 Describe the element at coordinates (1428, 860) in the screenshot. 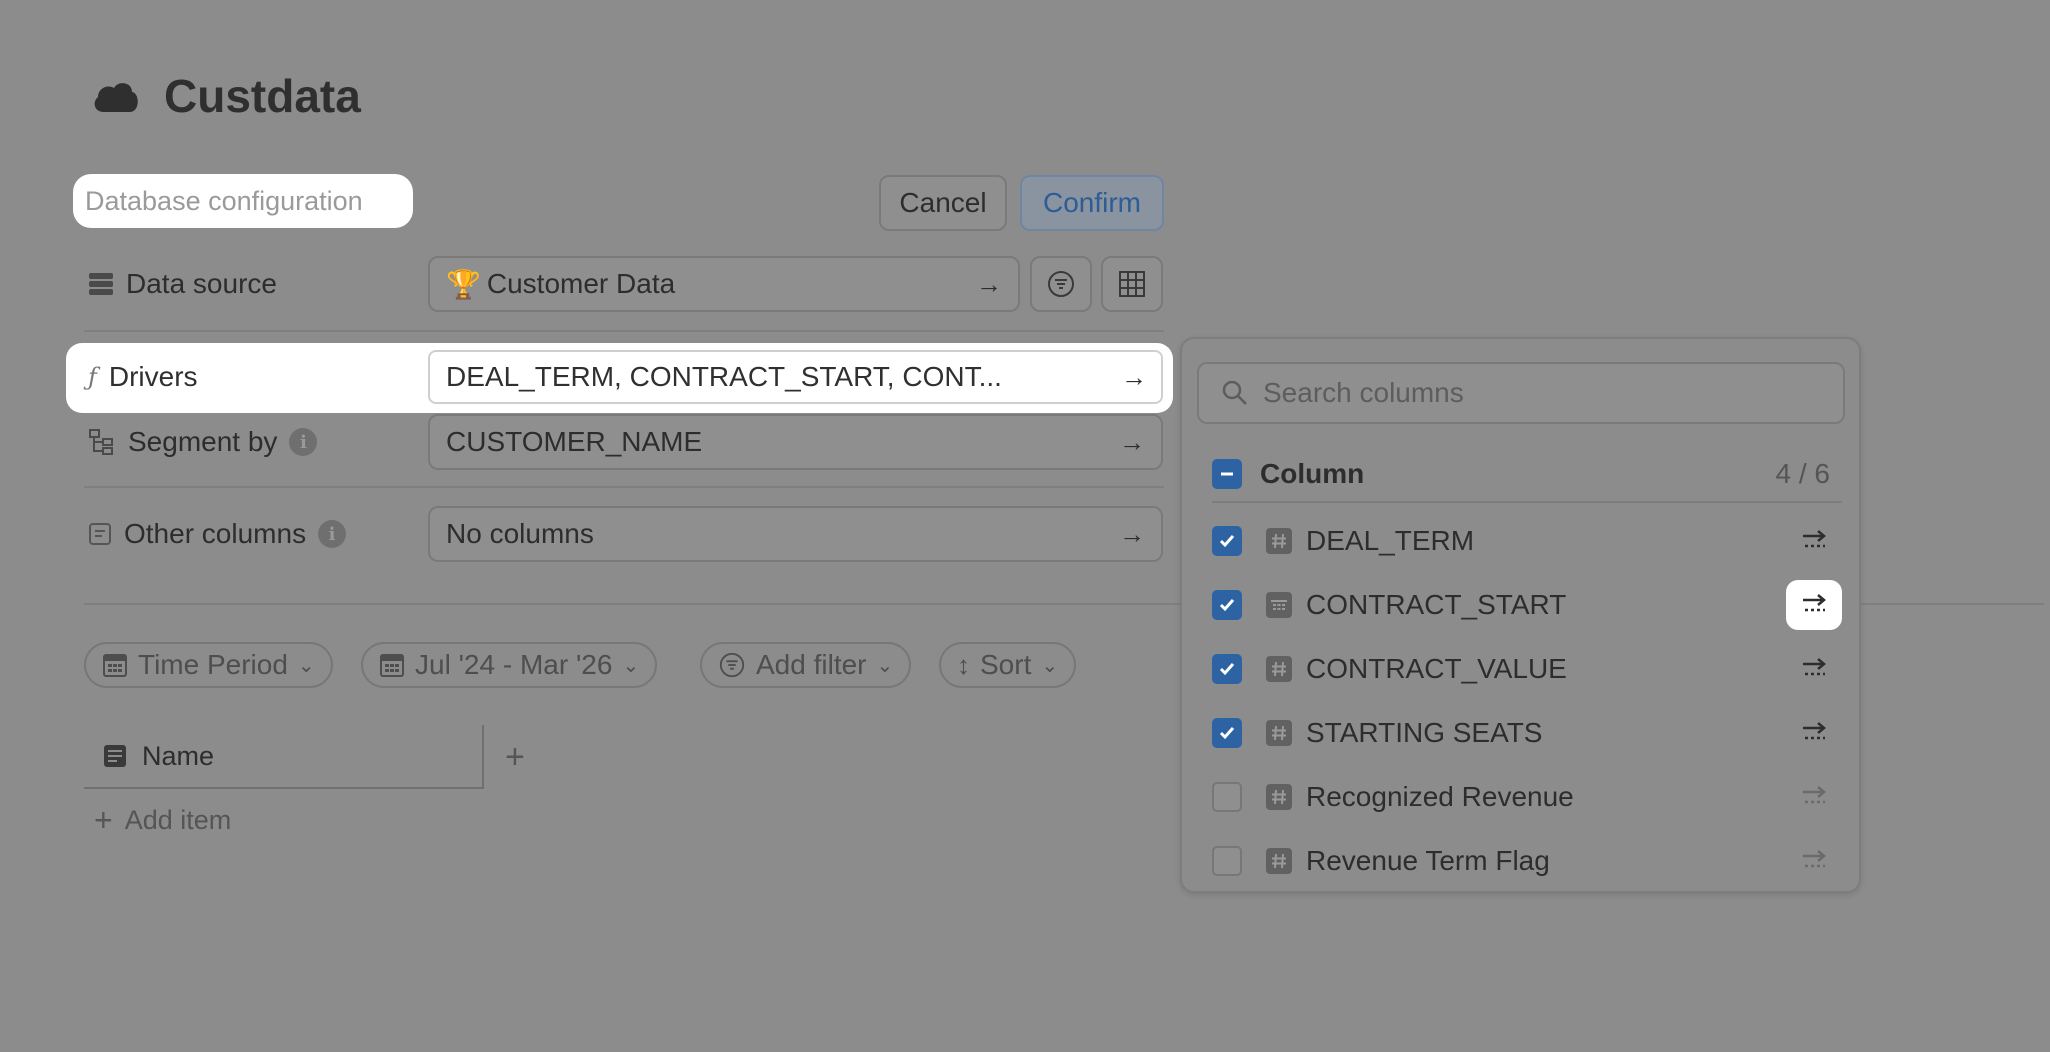

I see `column-name: Revenue Term Flag` at that location.